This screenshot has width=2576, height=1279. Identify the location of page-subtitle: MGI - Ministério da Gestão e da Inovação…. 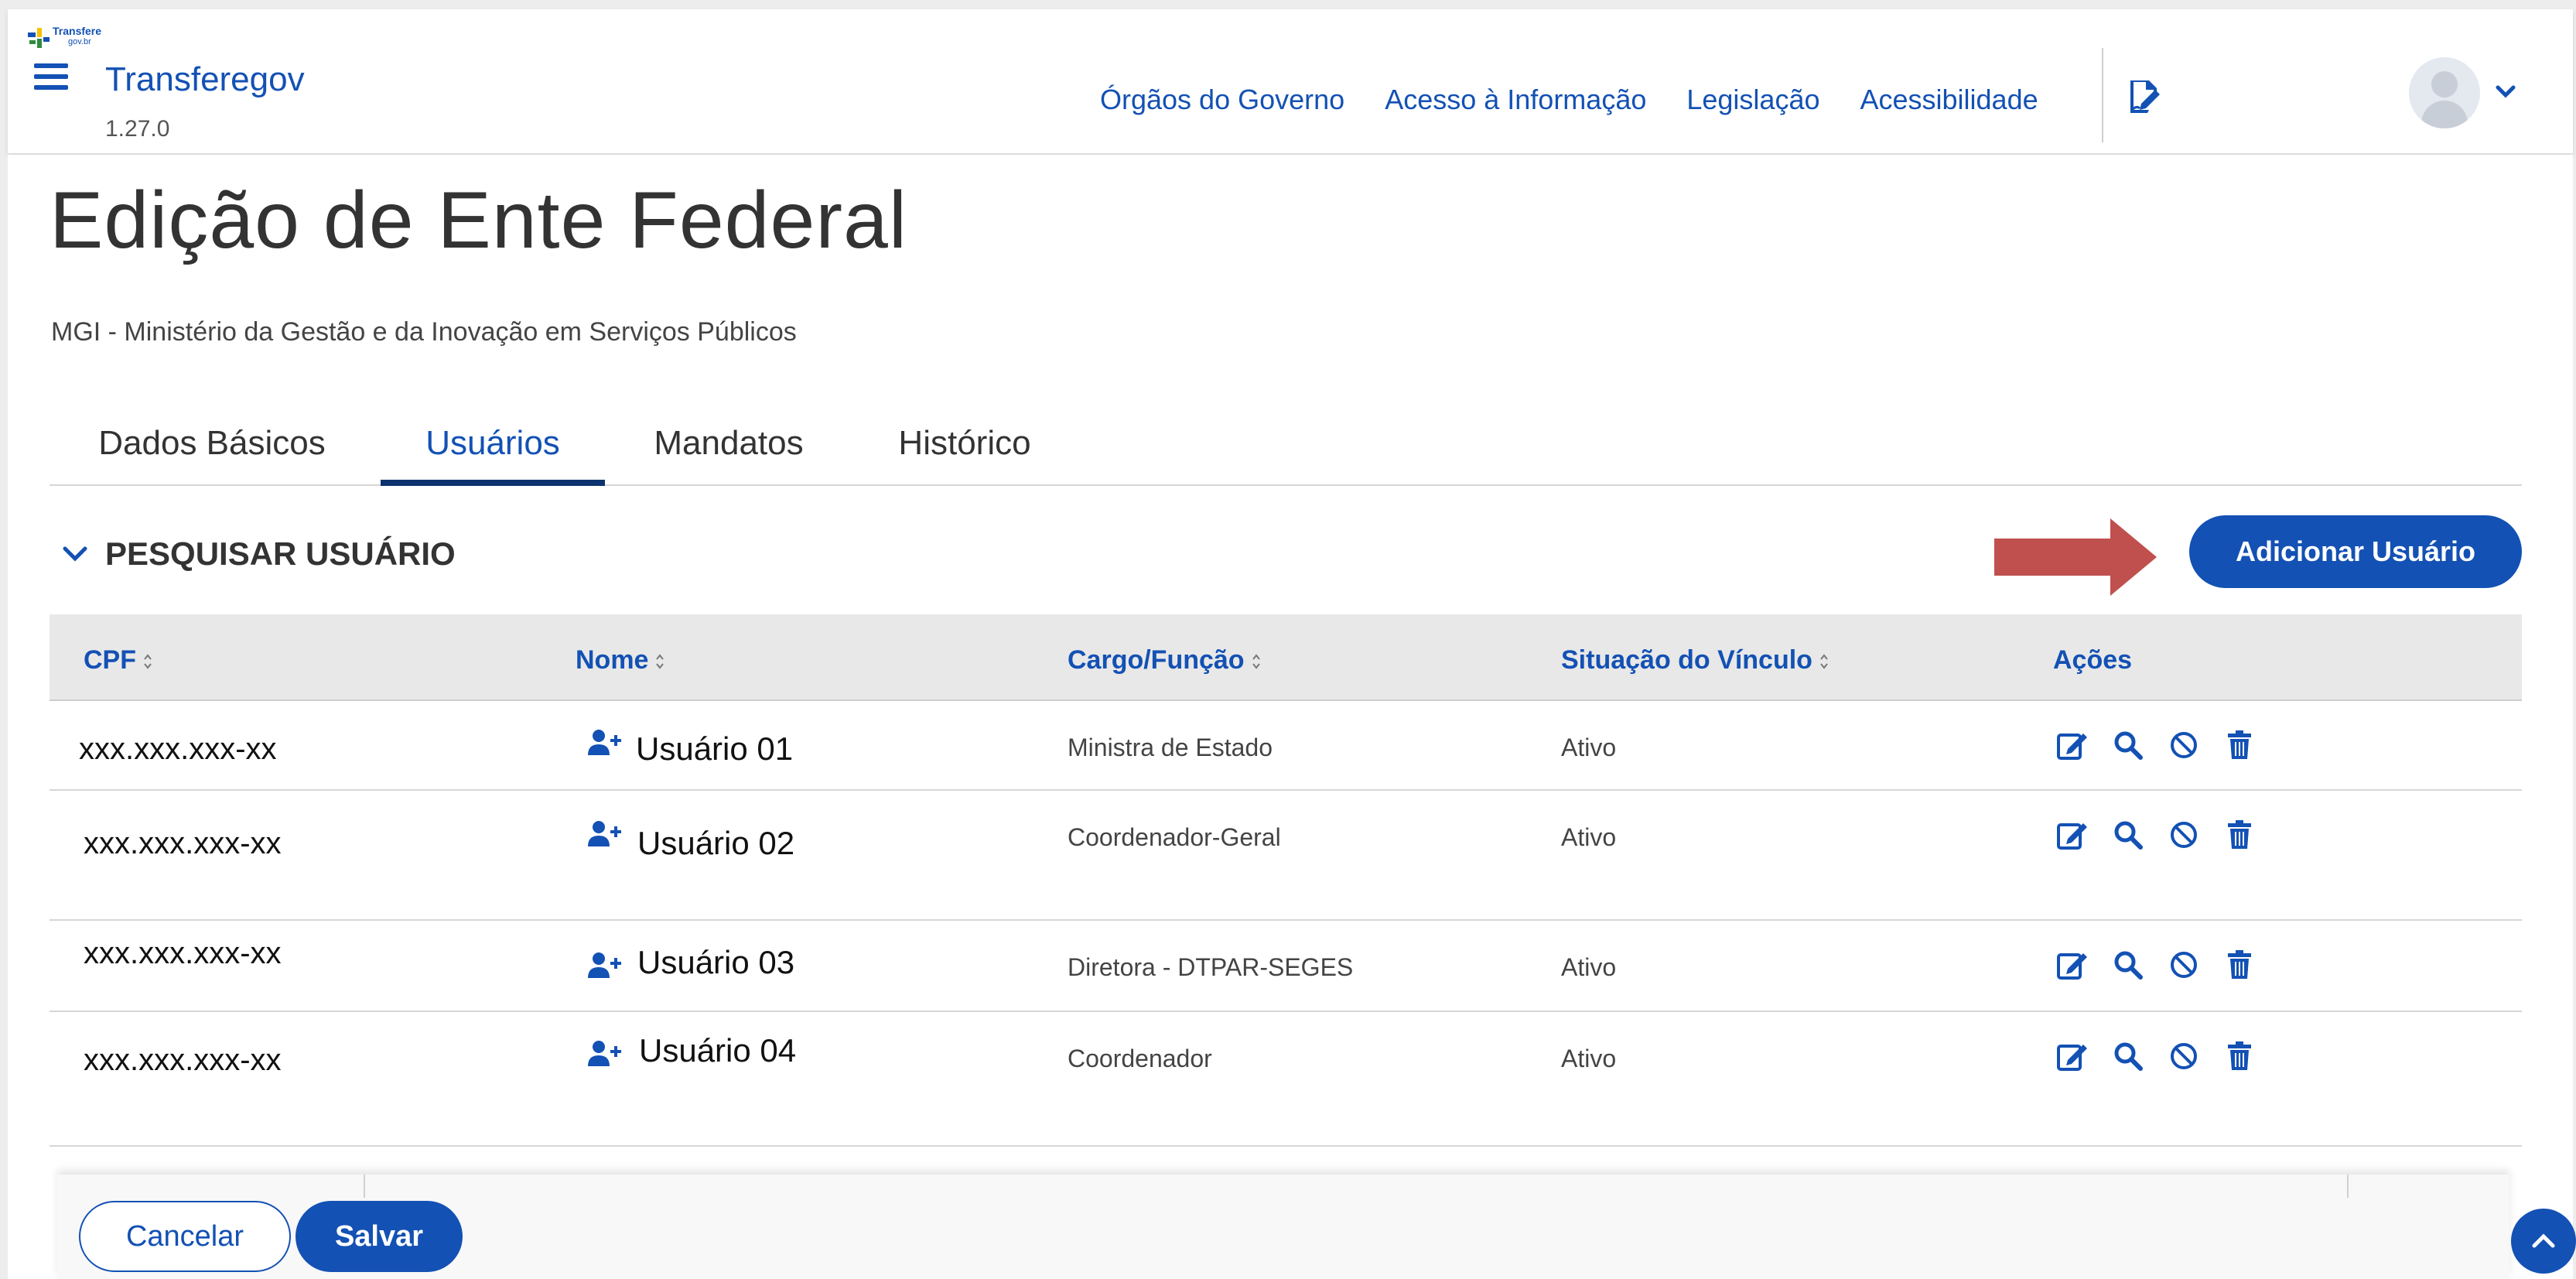
(424, 332).